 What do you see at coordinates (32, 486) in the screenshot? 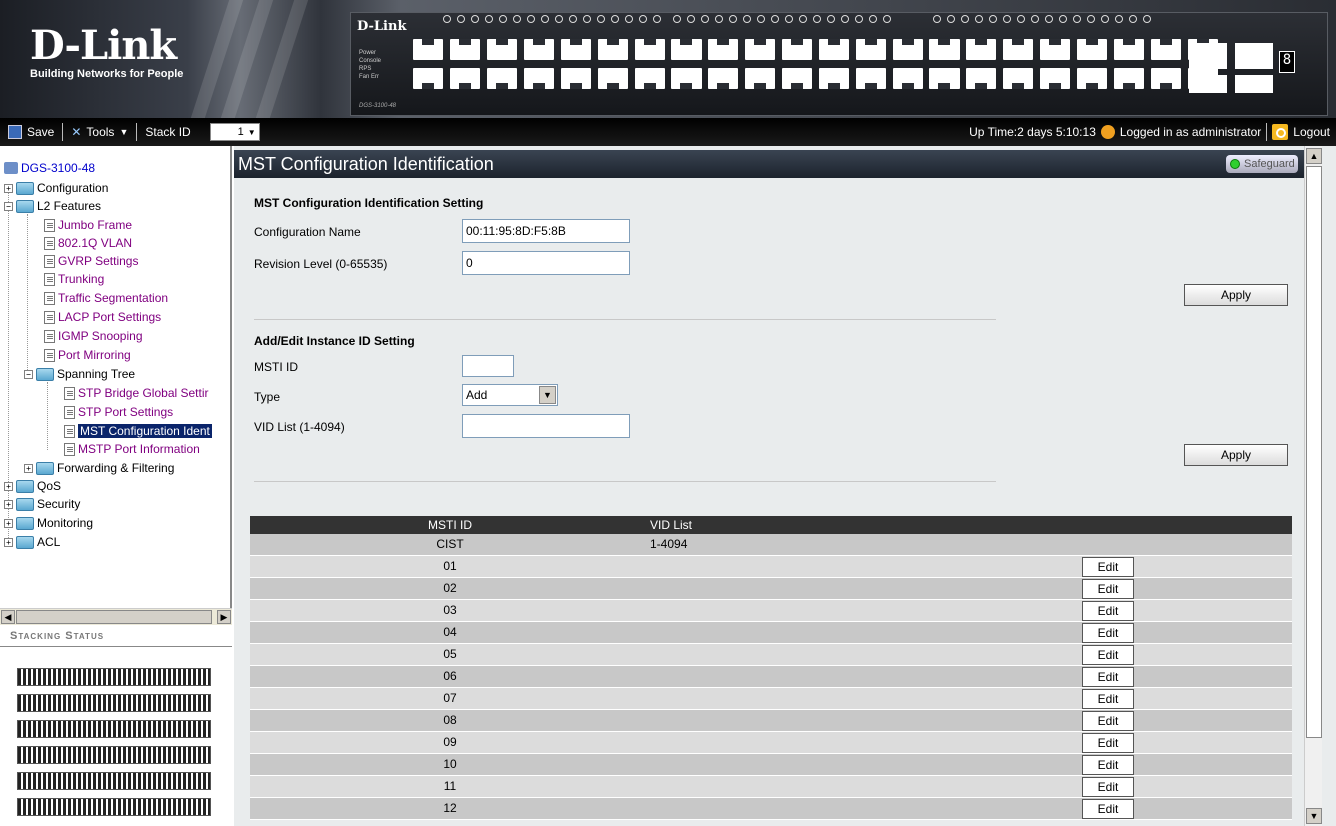
I see `tree-item-qos: + QoS` at bounding box center [32, 486].